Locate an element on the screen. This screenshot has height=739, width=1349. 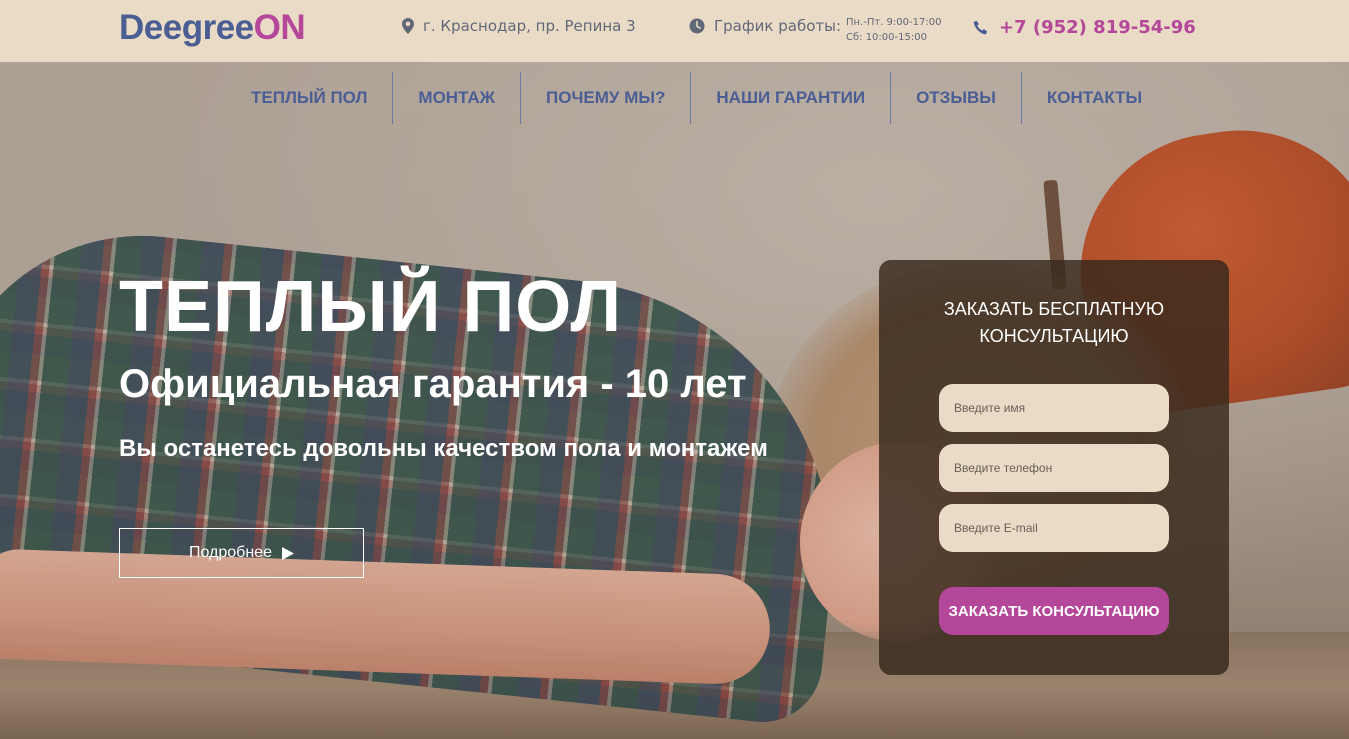
hero-subtitle: Официальная гарантия - 10 лет is located at coordinates (433, 384).